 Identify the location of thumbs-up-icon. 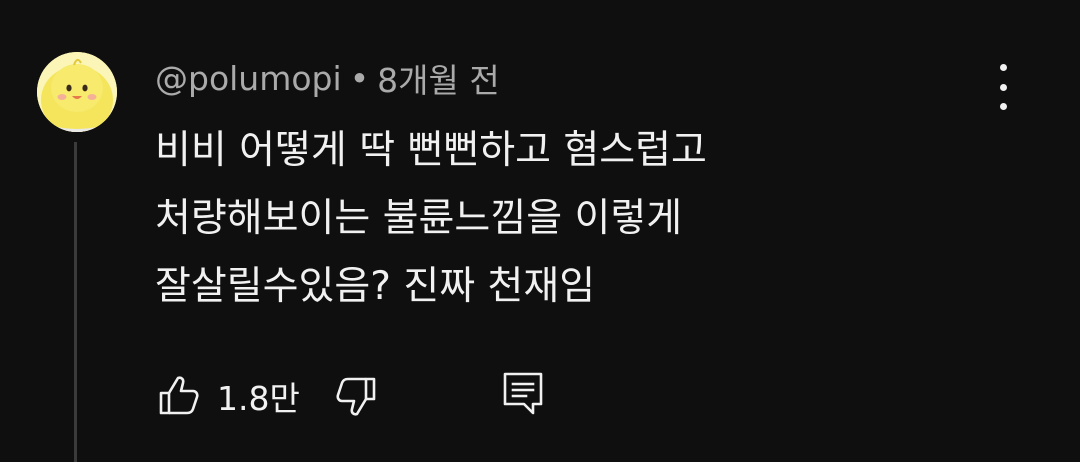
(179, 395).